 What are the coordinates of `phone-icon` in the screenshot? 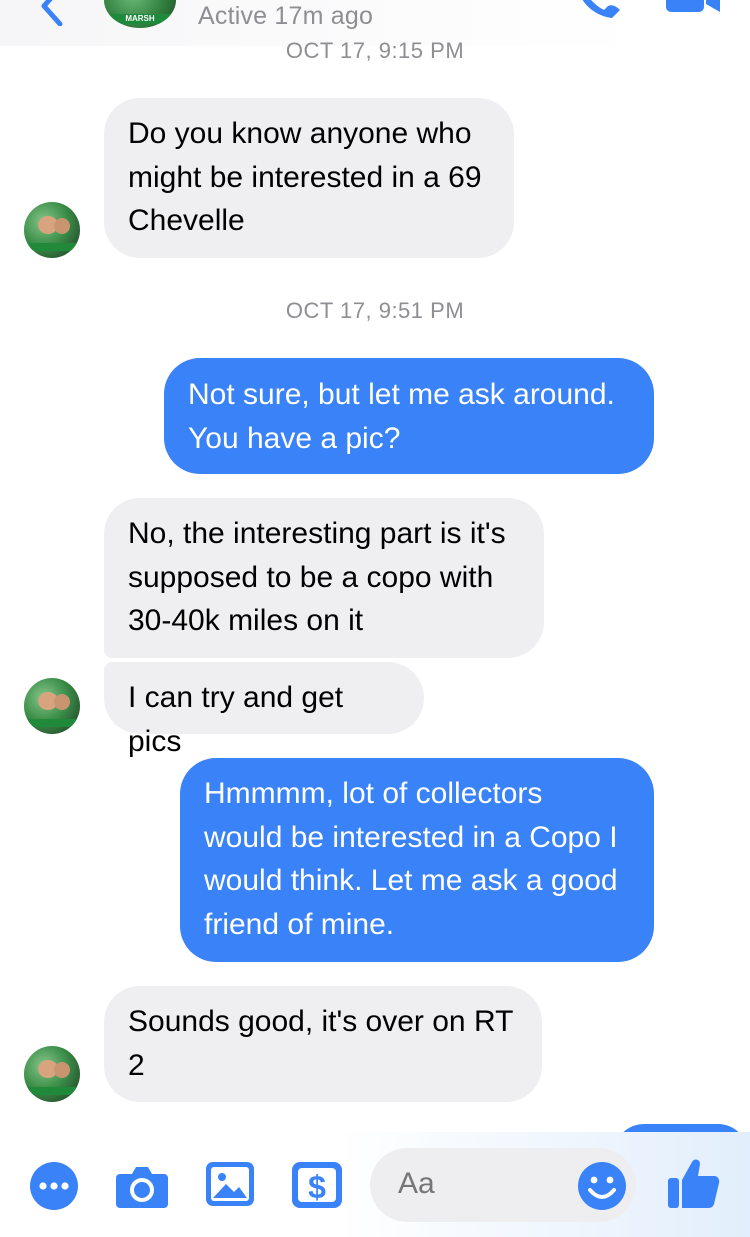 It's located at (597, 12).